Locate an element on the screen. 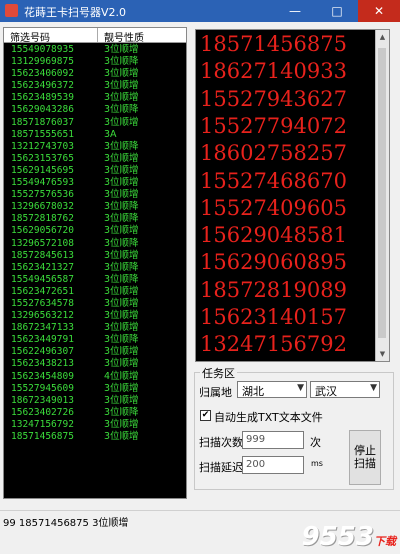  list-row: 15629043286 3位顺降 is located at coordinates (95, 110).